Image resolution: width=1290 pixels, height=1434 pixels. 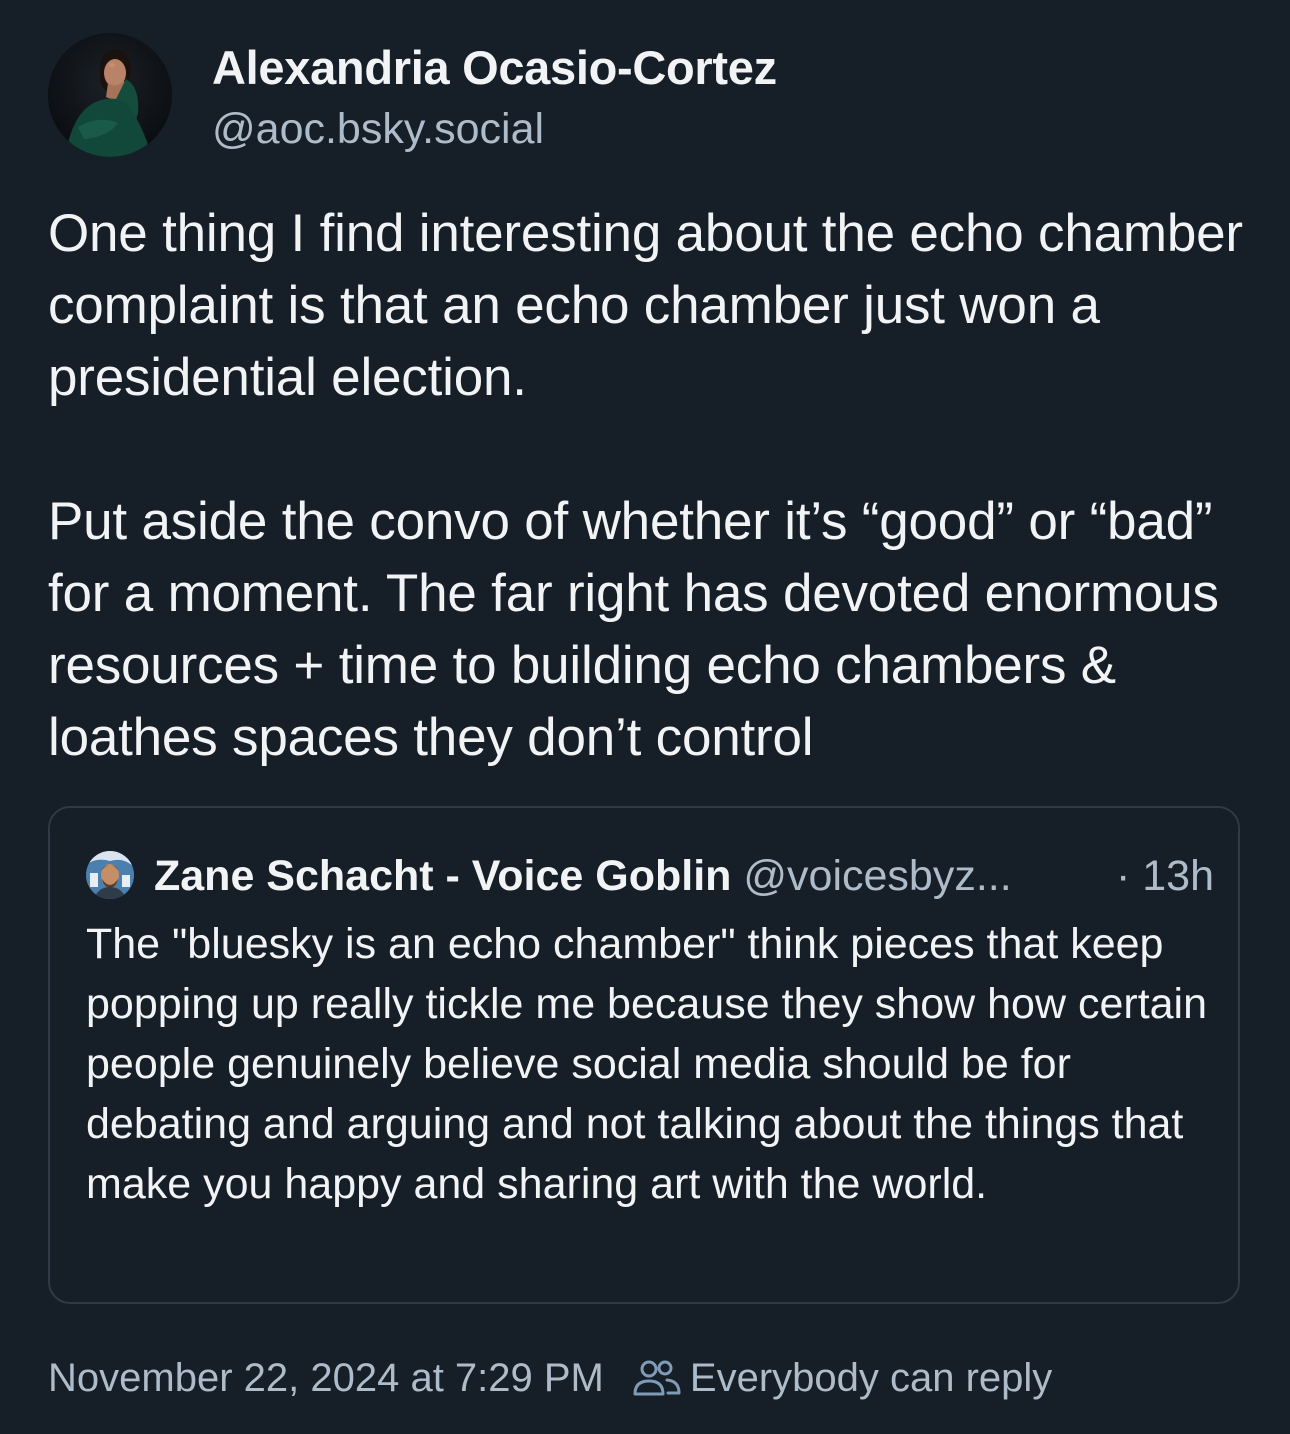 What do you see at coordinates (442, 876) in the screenshot?
I see `quoted-author-name: Zane Schacht - Voice Goblin` at bounding box center [442, 876].